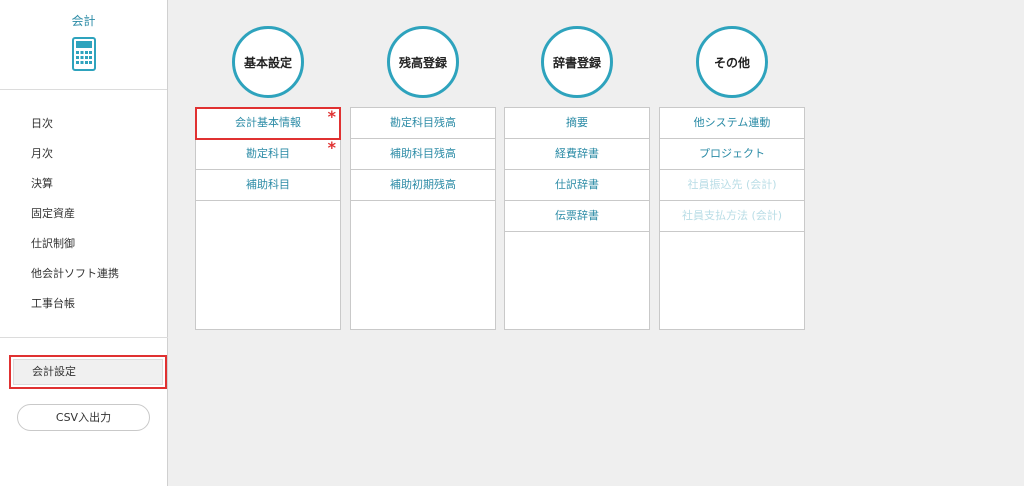 The image size is (1024, 486). I want to click on sidebar-item-journal-control: 仕訳制御, so click(83, 244).